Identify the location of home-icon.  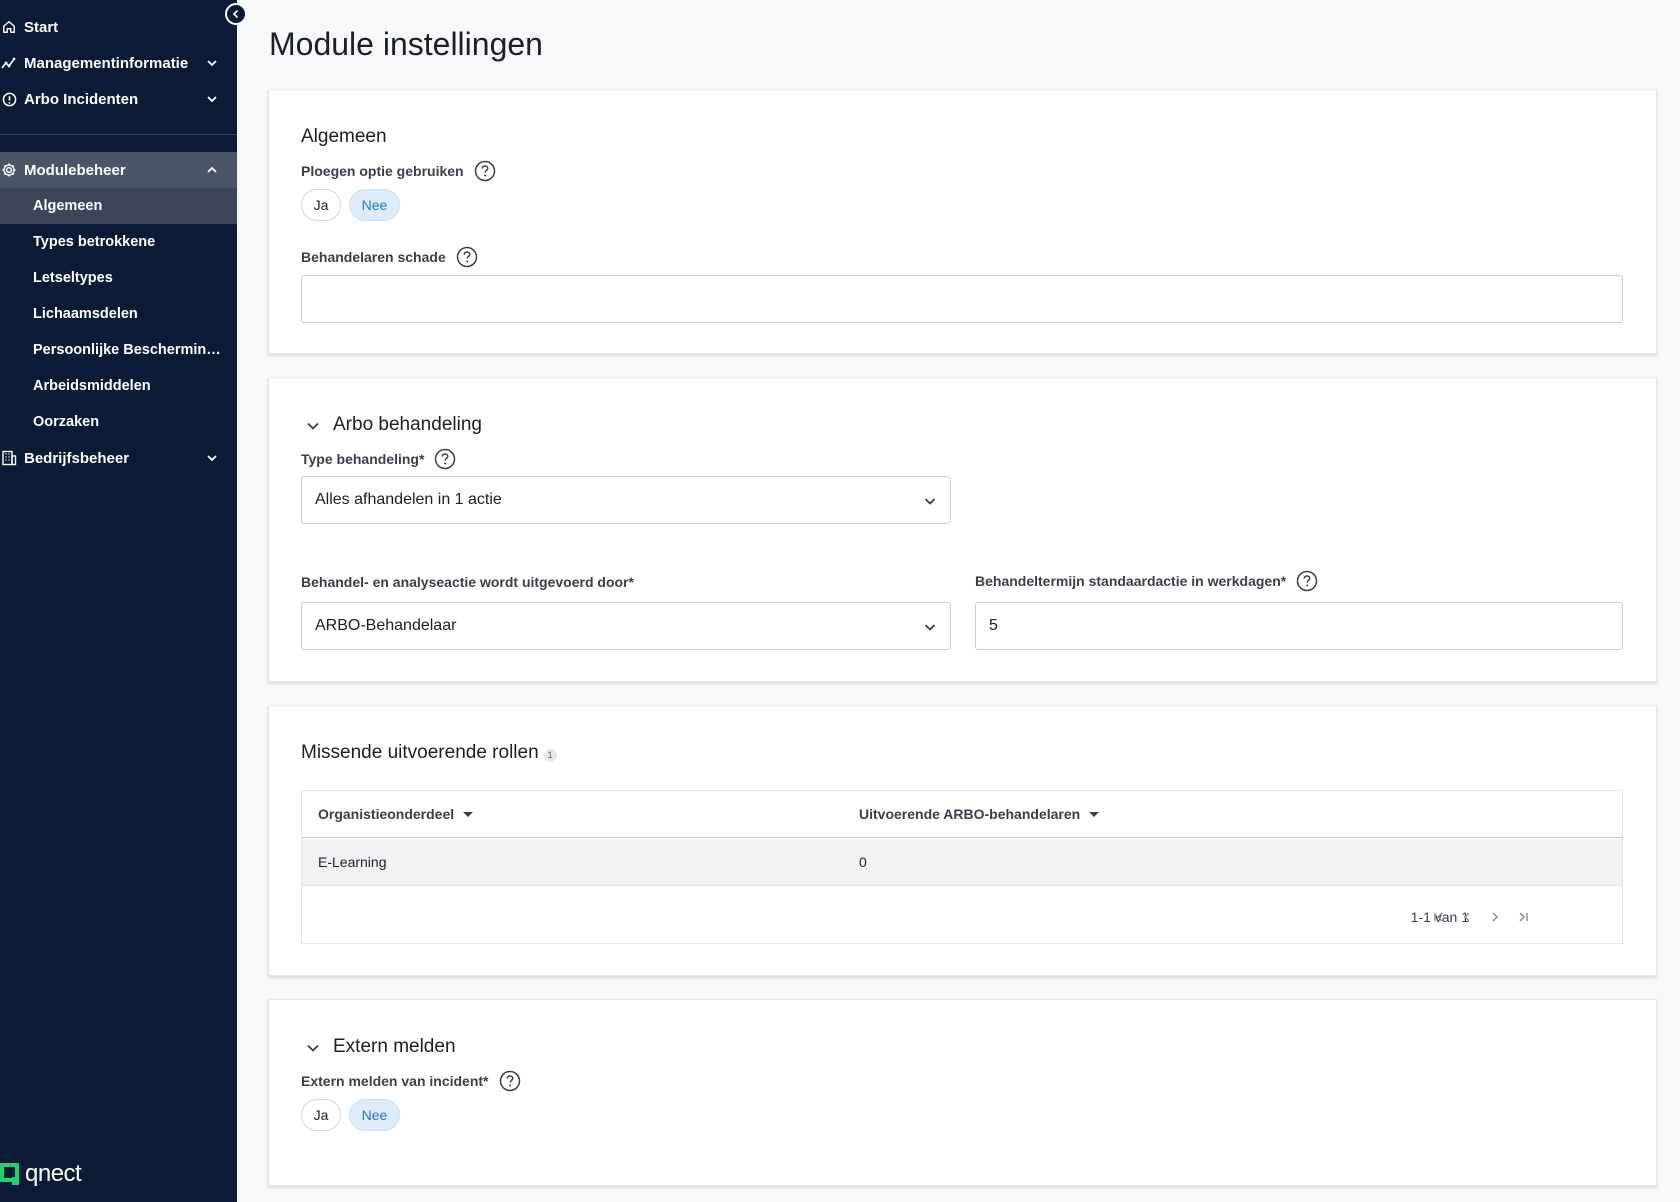
(9, 27).